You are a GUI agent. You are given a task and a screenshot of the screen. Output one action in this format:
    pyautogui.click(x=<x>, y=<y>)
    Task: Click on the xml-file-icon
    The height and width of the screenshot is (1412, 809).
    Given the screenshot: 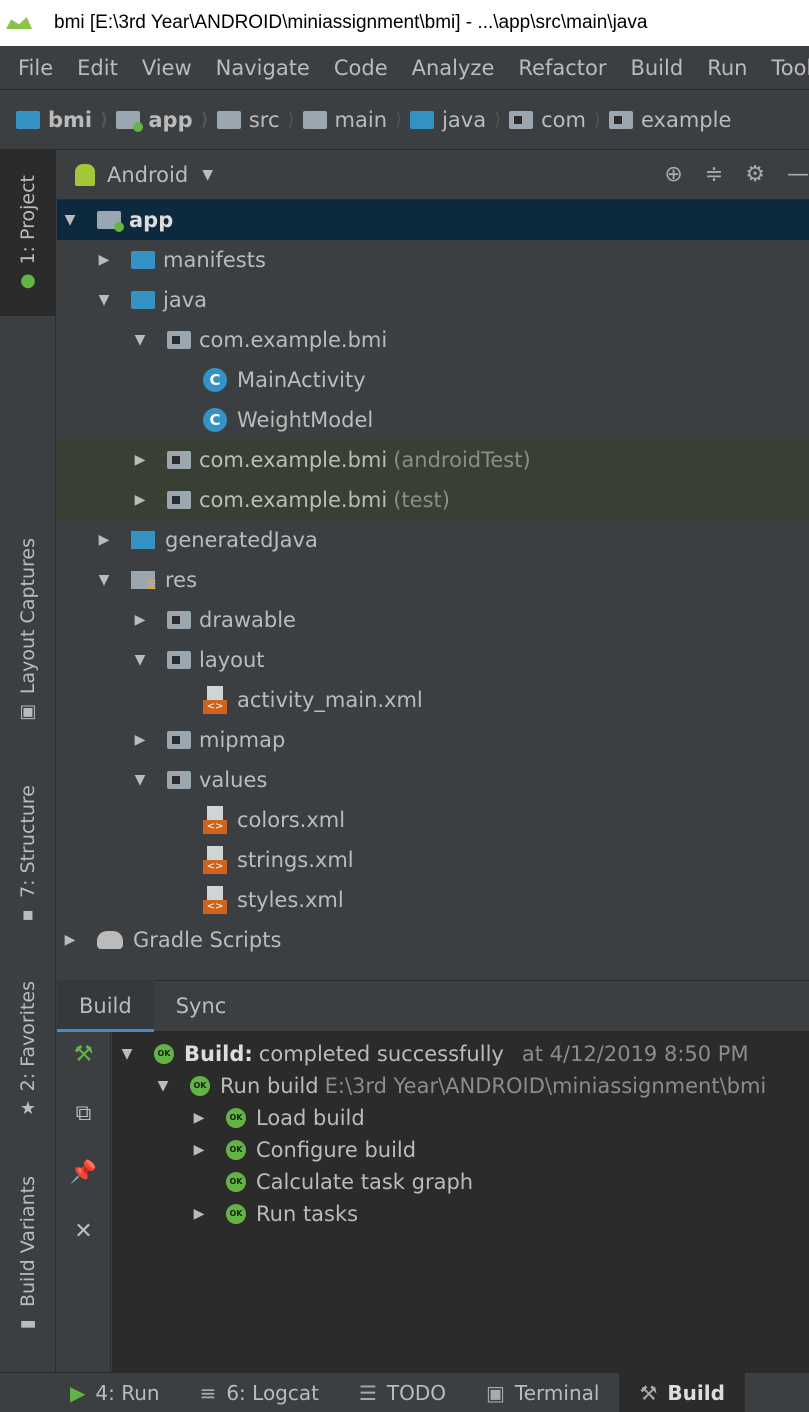 What is the action you would take?
    pyautogui.click(x=215, y=860)
    